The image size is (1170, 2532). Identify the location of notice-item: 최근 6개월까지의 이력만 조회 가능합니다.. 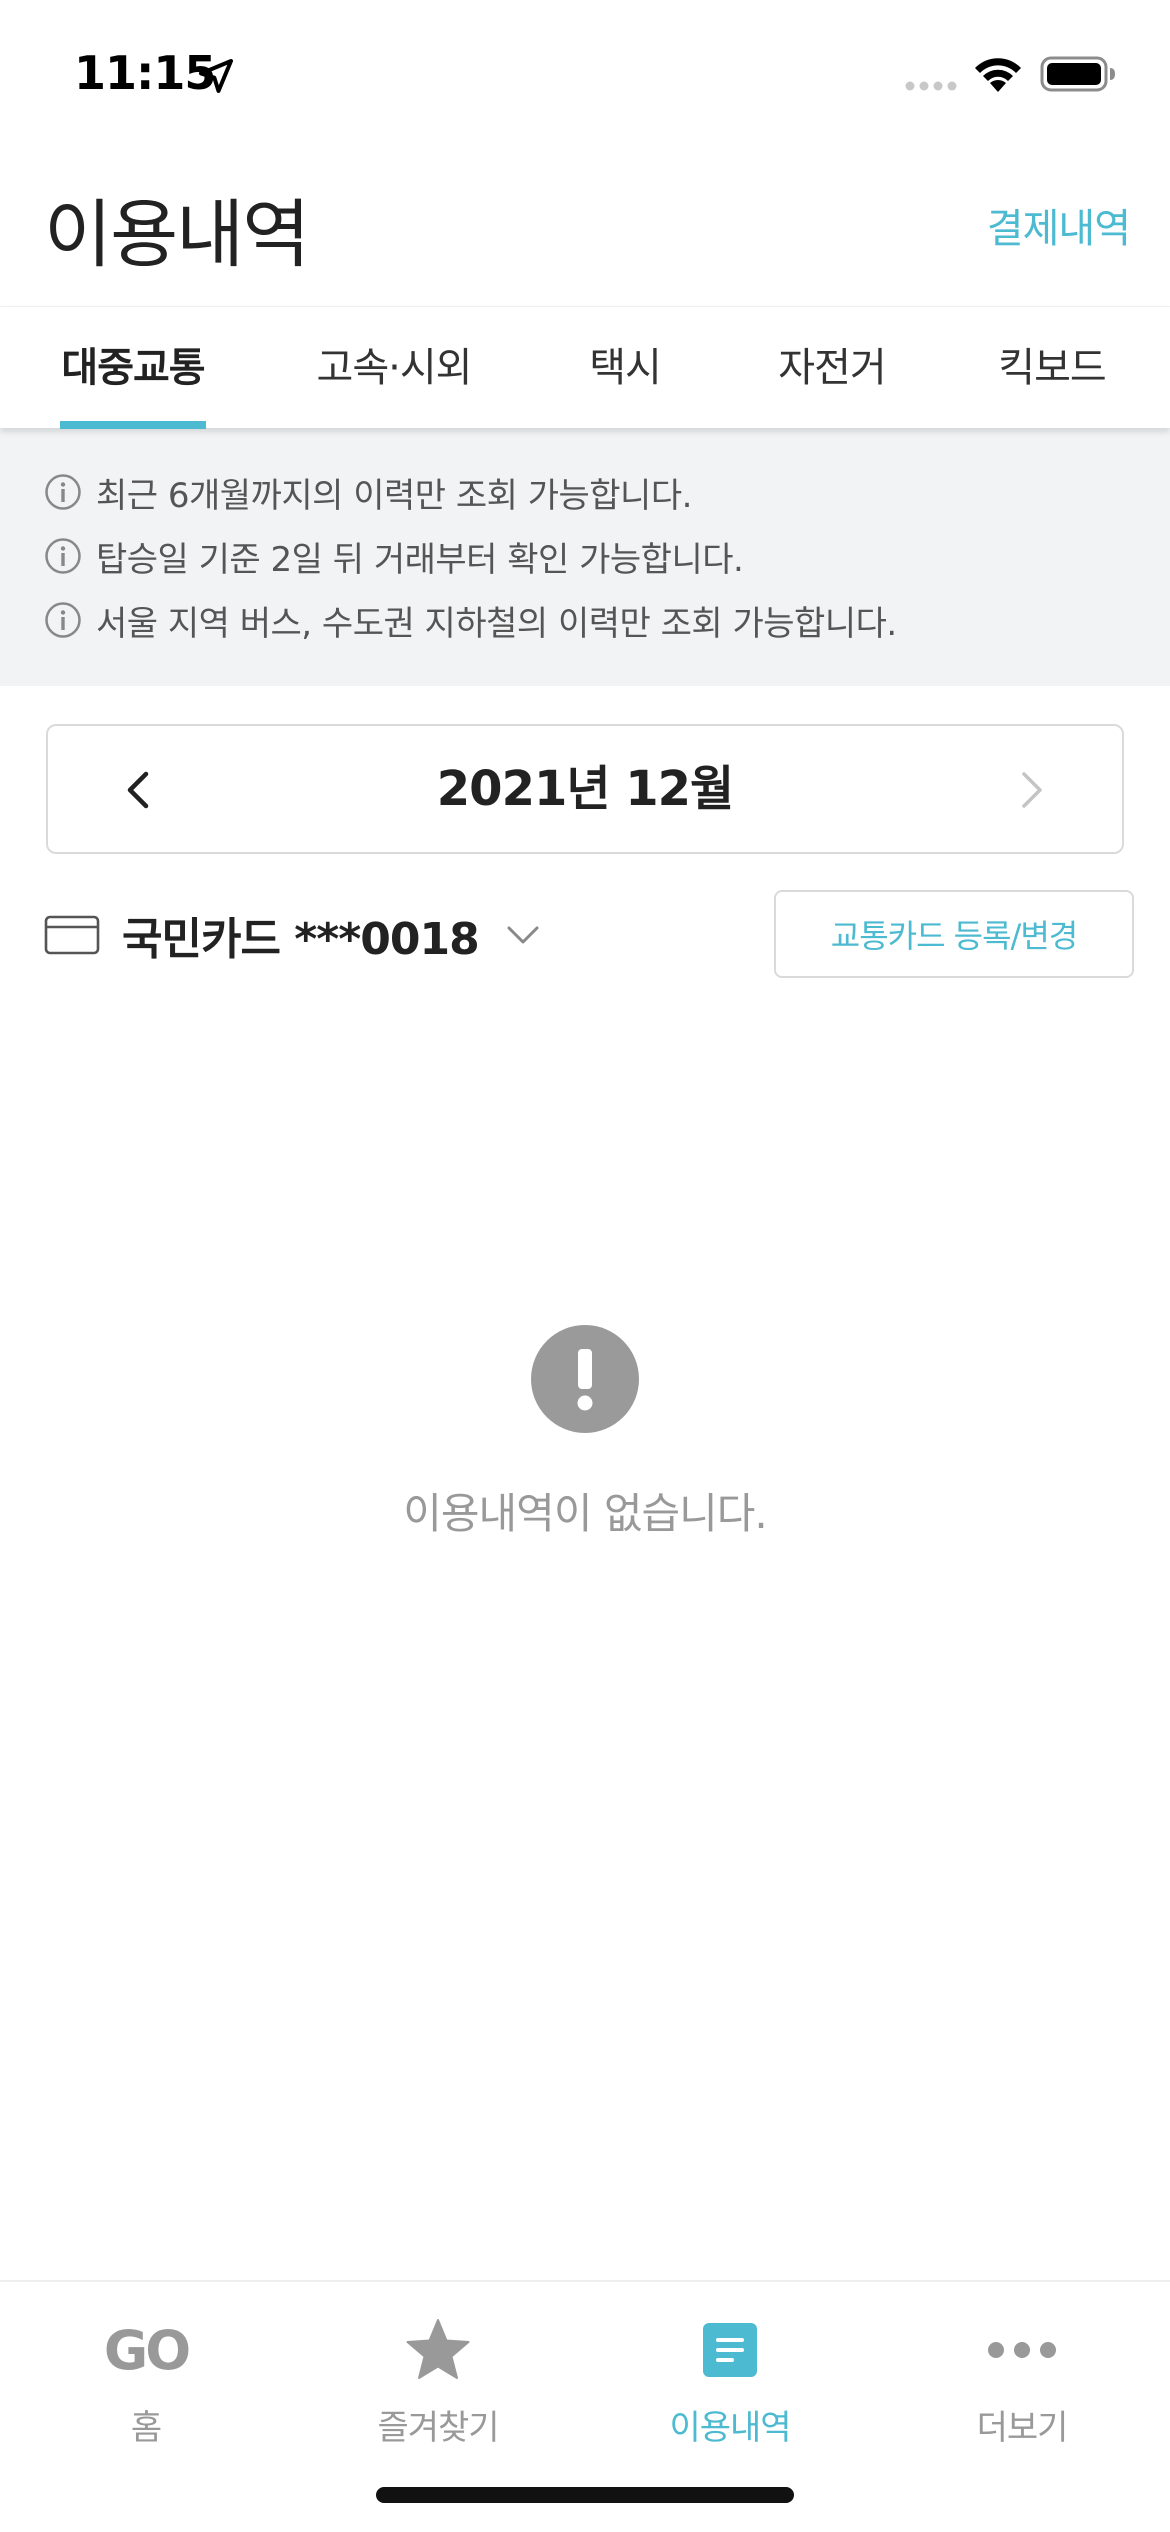
(368, 493).